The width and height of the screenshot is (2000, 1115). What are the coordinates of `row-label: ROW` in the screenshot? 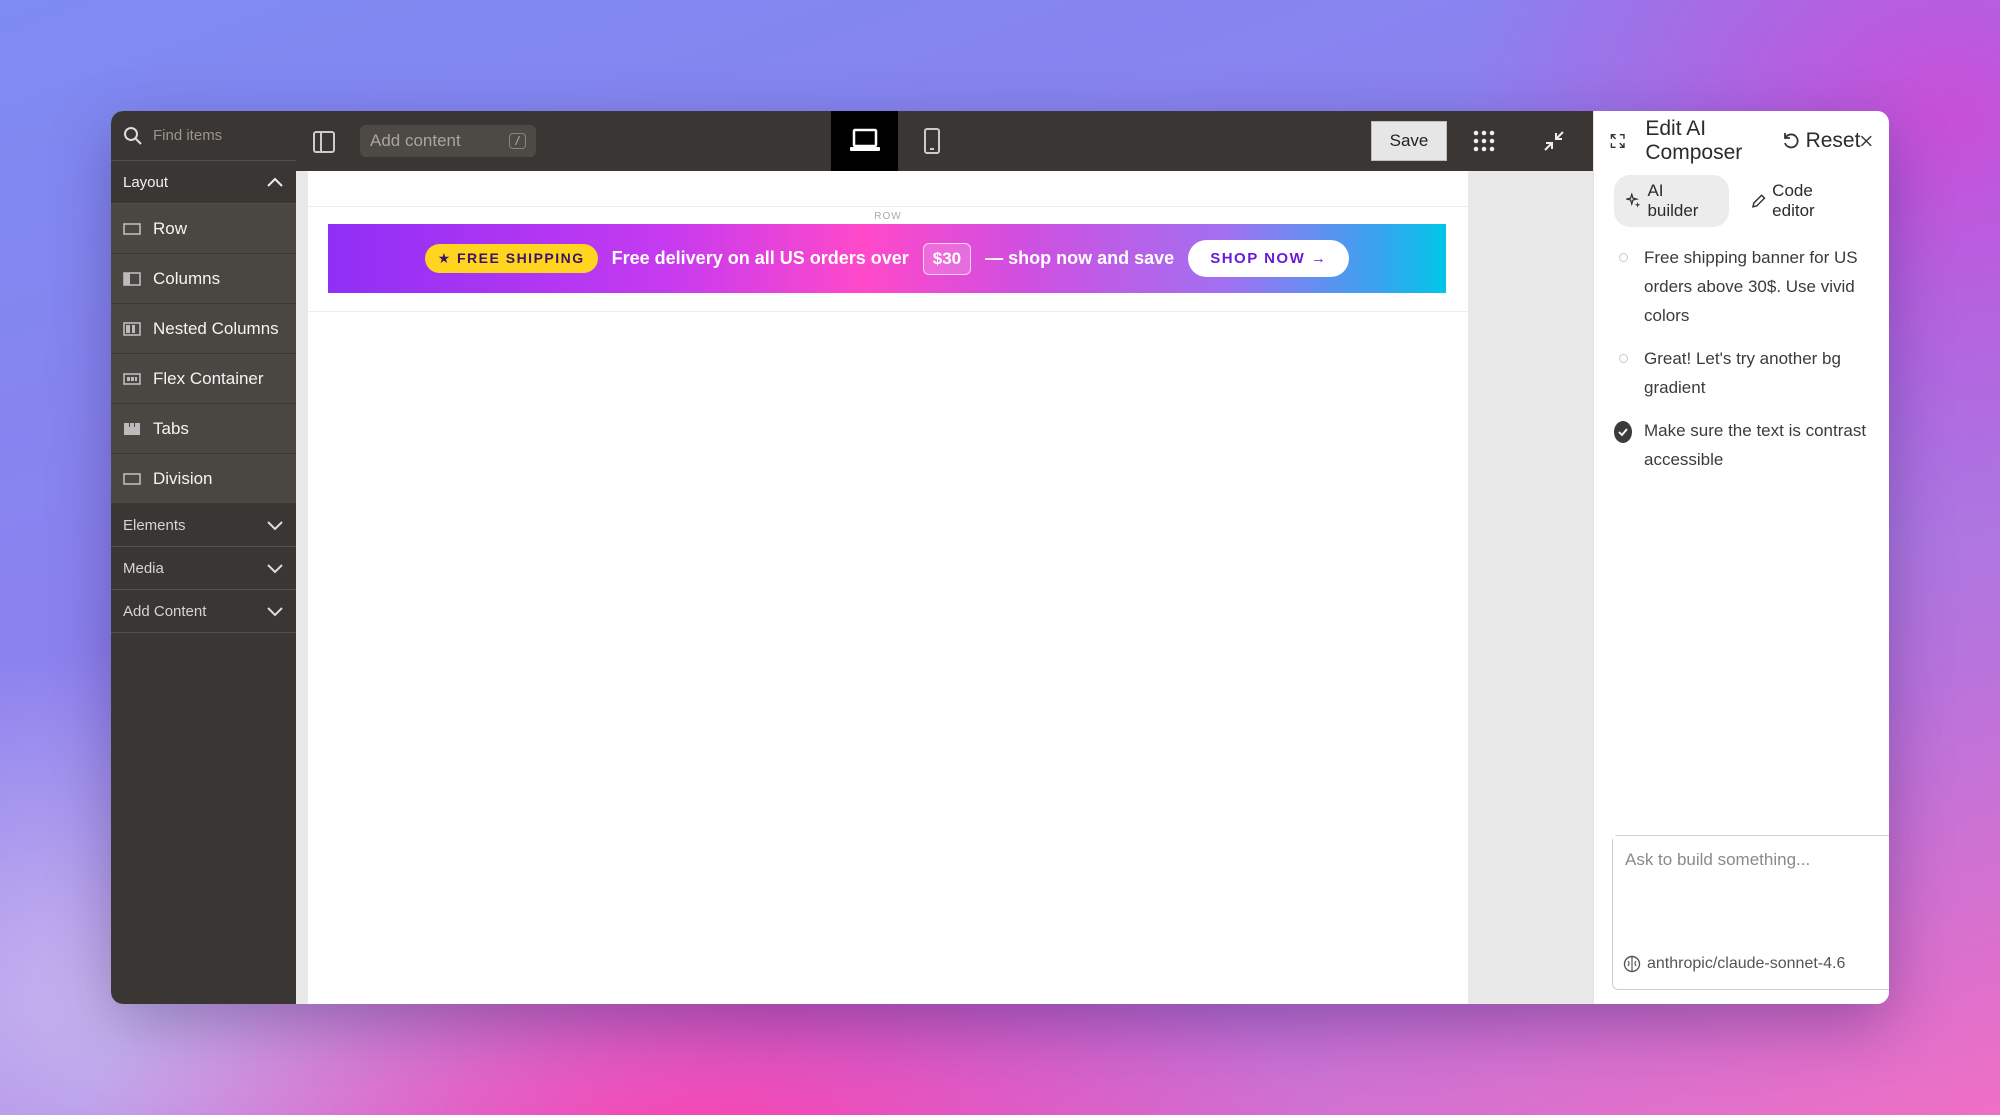 It's located at (888, 216).